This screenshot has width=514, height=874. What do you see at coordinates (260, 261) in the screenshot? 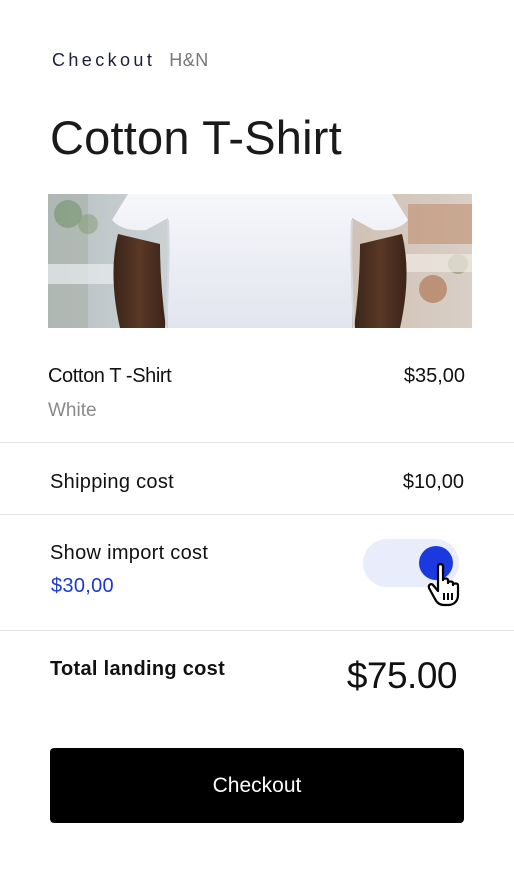
I see `product-image` at bounding box center [260, 261].